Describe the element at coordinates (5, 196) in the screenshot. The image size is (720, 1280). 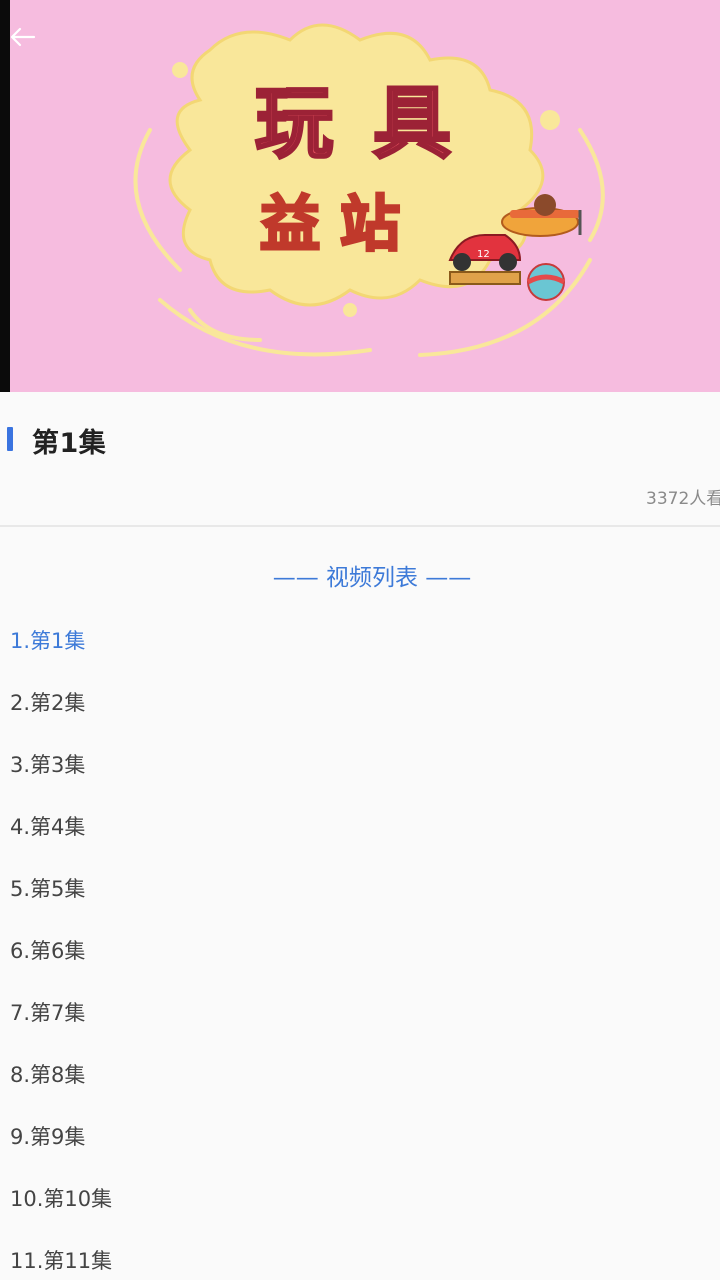
I see `player-left-edge` at that location.